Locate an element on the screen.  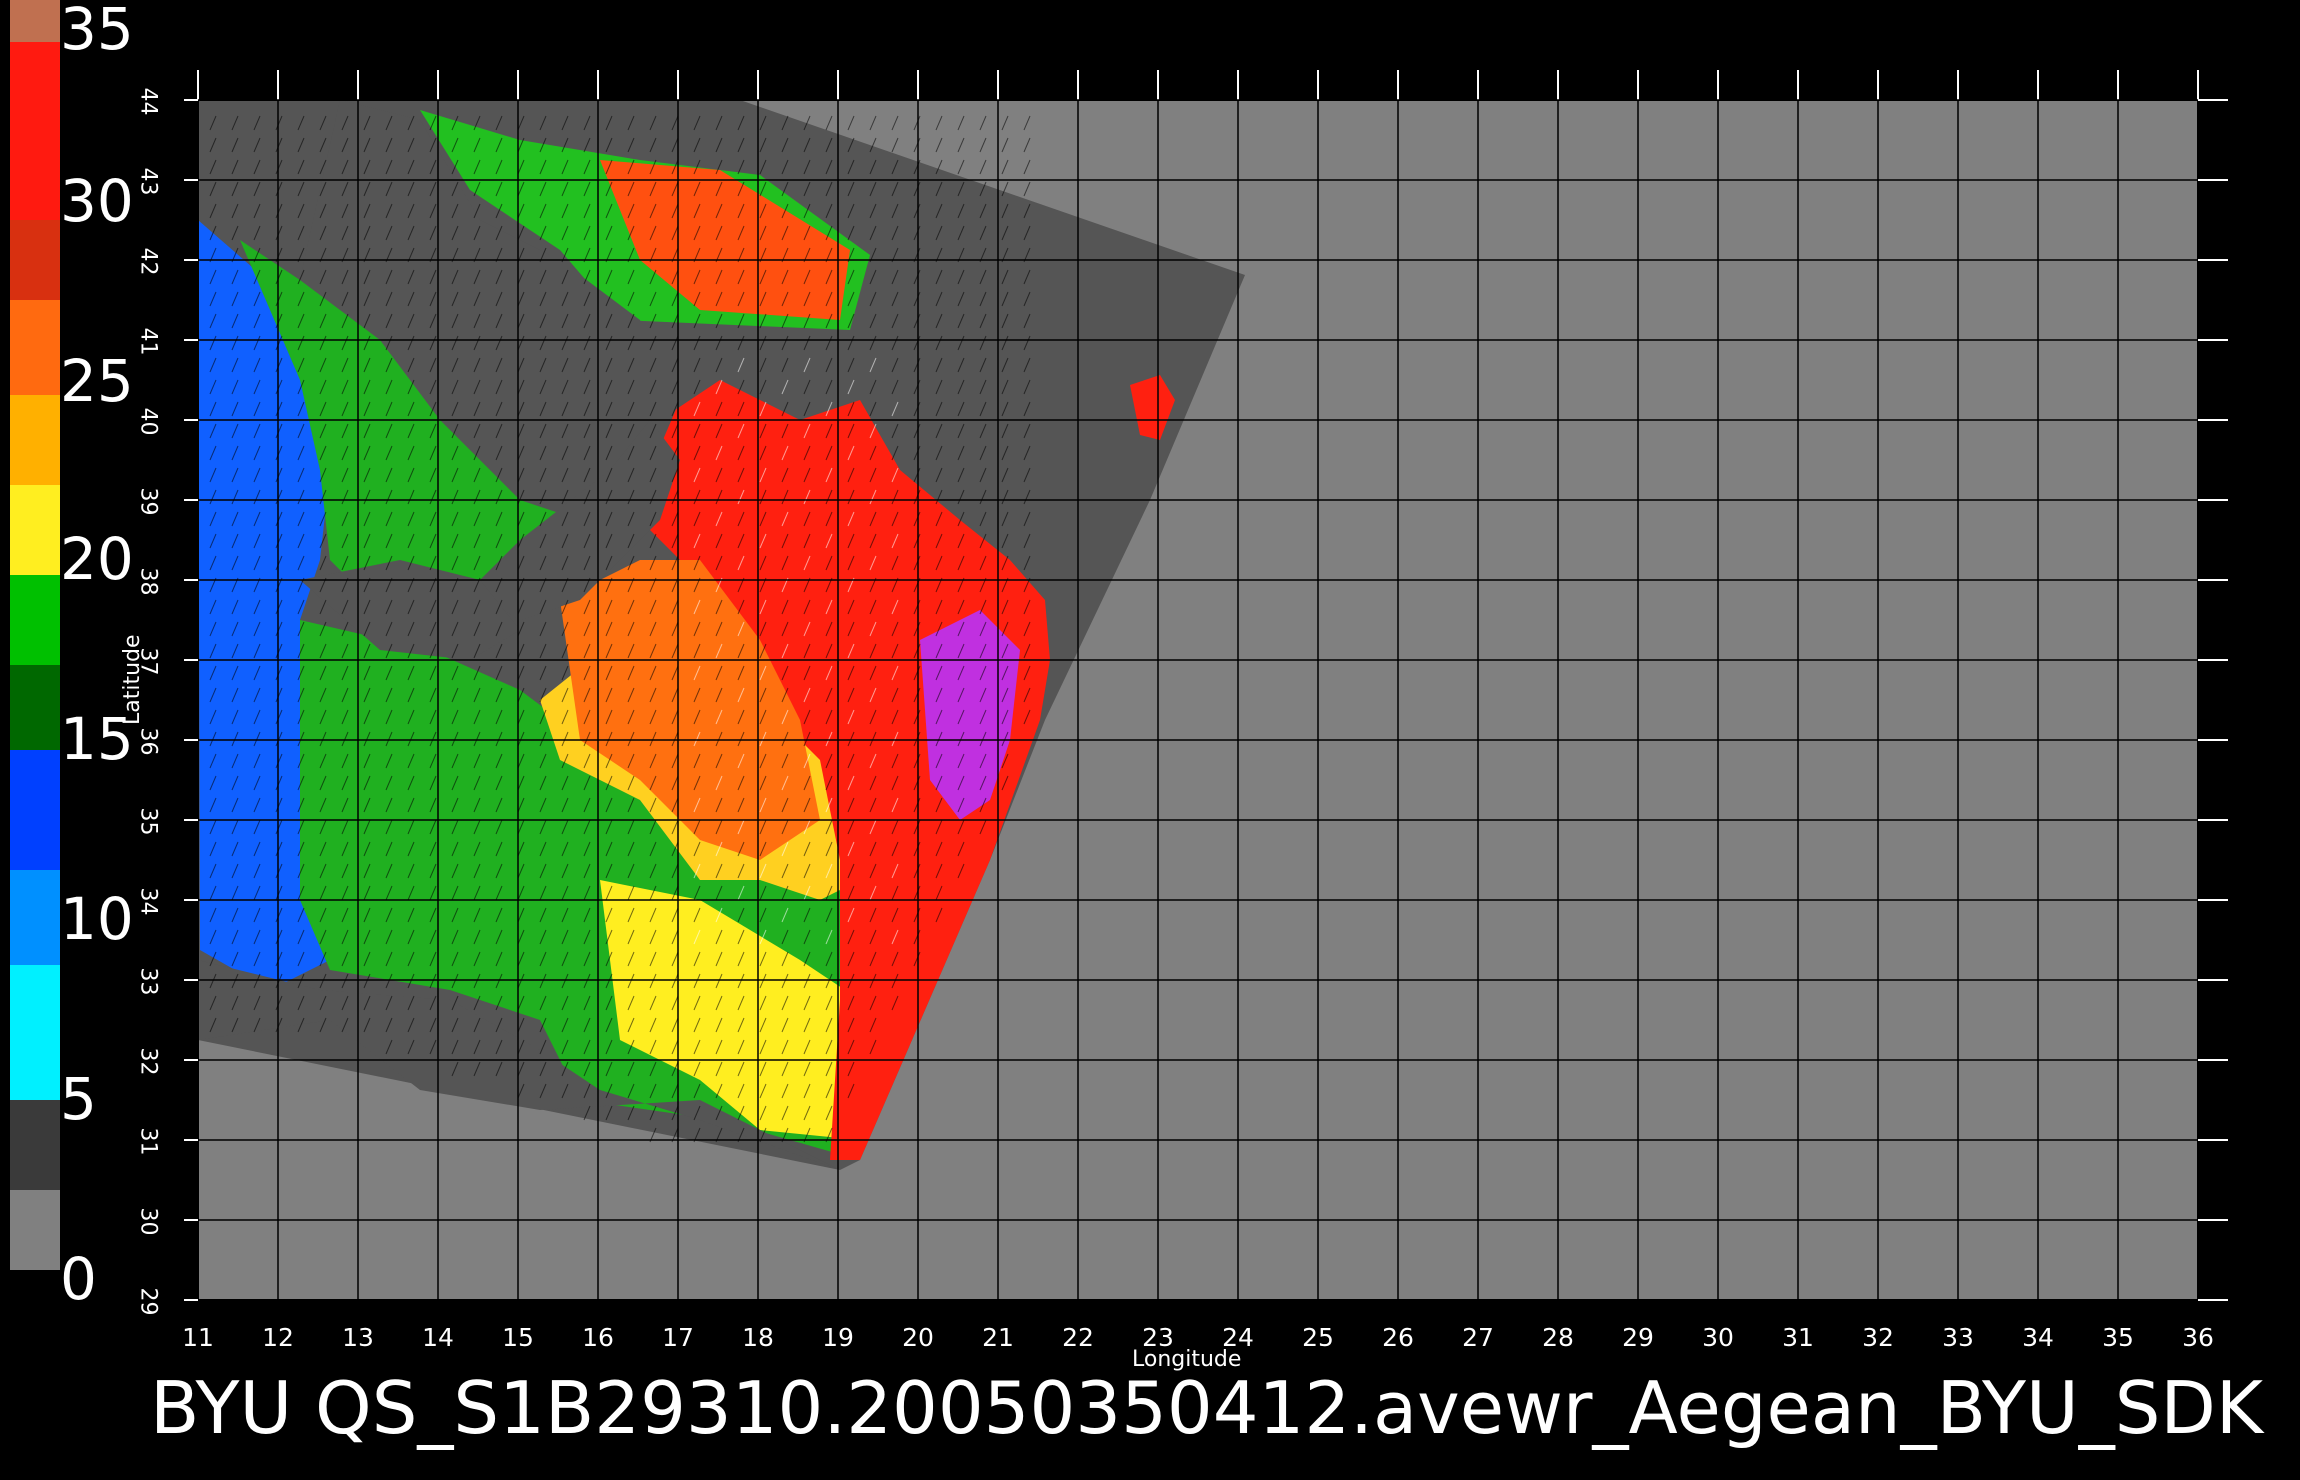
y-tick-label-40: 40 is located at coordinates (148, 421).